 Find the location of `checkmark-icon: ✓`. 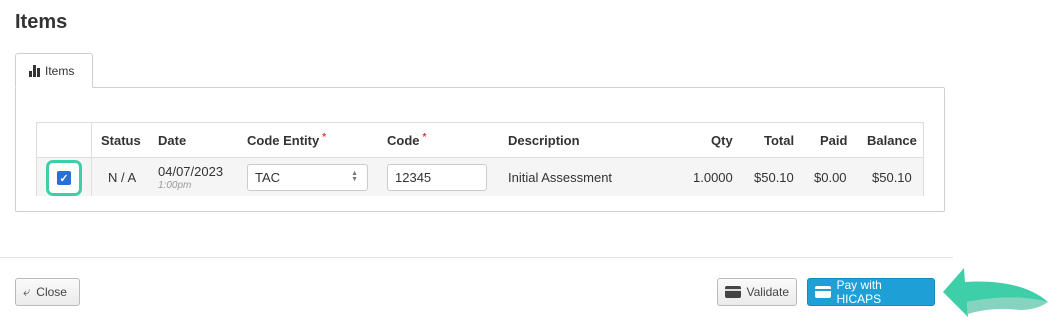

checkmark-icon: ✓ is located at coordinates (64, 178).